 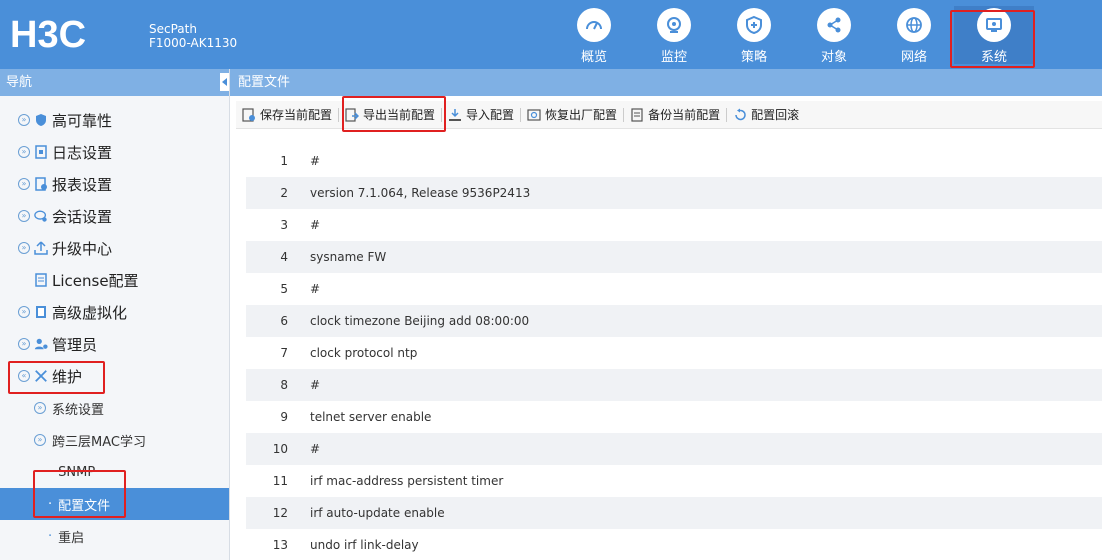 What do you see at coordinates (674, 35) in the screenshot?
I see `tab-monitor: 监控` at bounding box center [674, 35].